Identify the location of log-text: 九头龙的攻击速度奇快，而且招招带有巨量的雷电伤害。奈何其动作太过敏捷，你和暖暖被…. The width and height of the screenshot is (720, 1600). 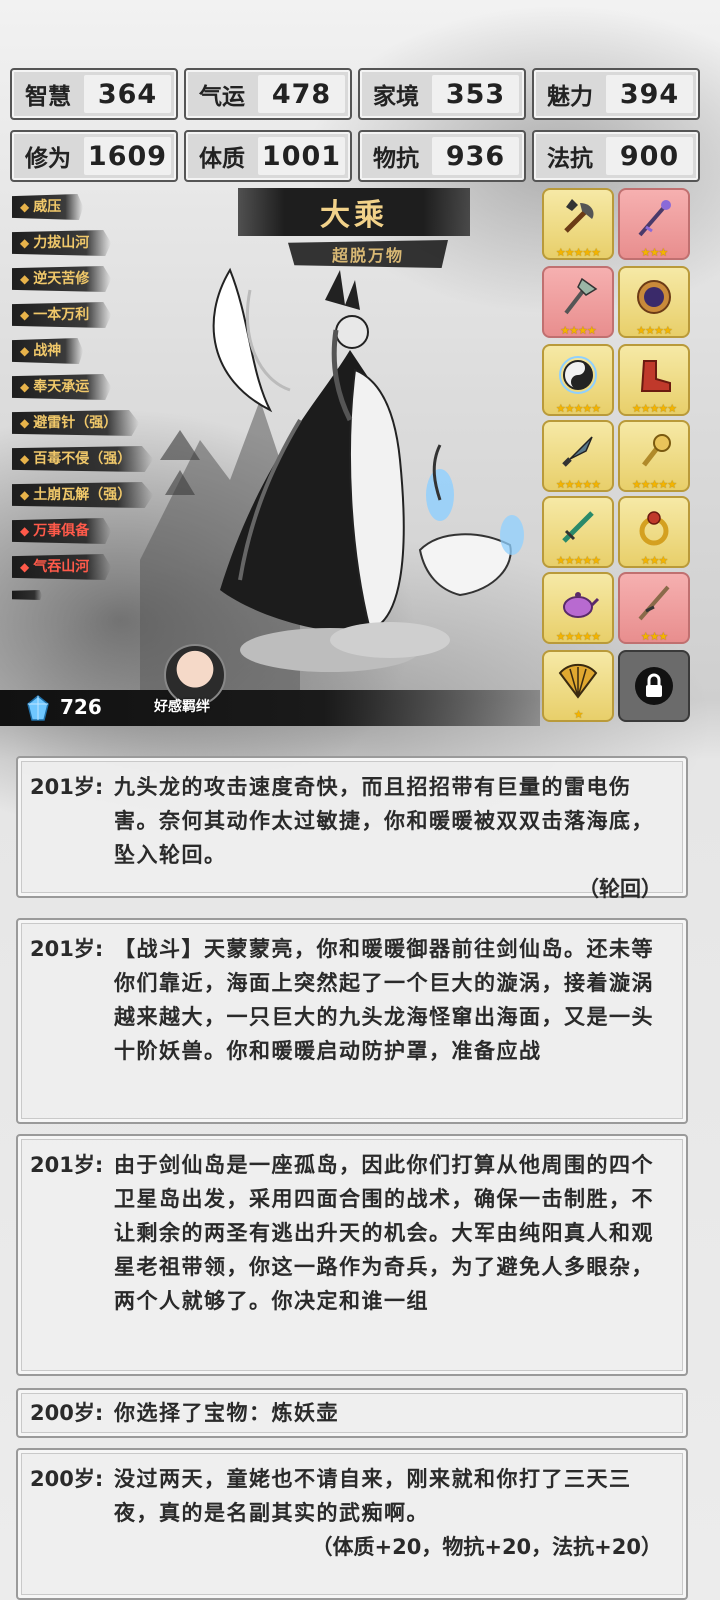
(384, 821).